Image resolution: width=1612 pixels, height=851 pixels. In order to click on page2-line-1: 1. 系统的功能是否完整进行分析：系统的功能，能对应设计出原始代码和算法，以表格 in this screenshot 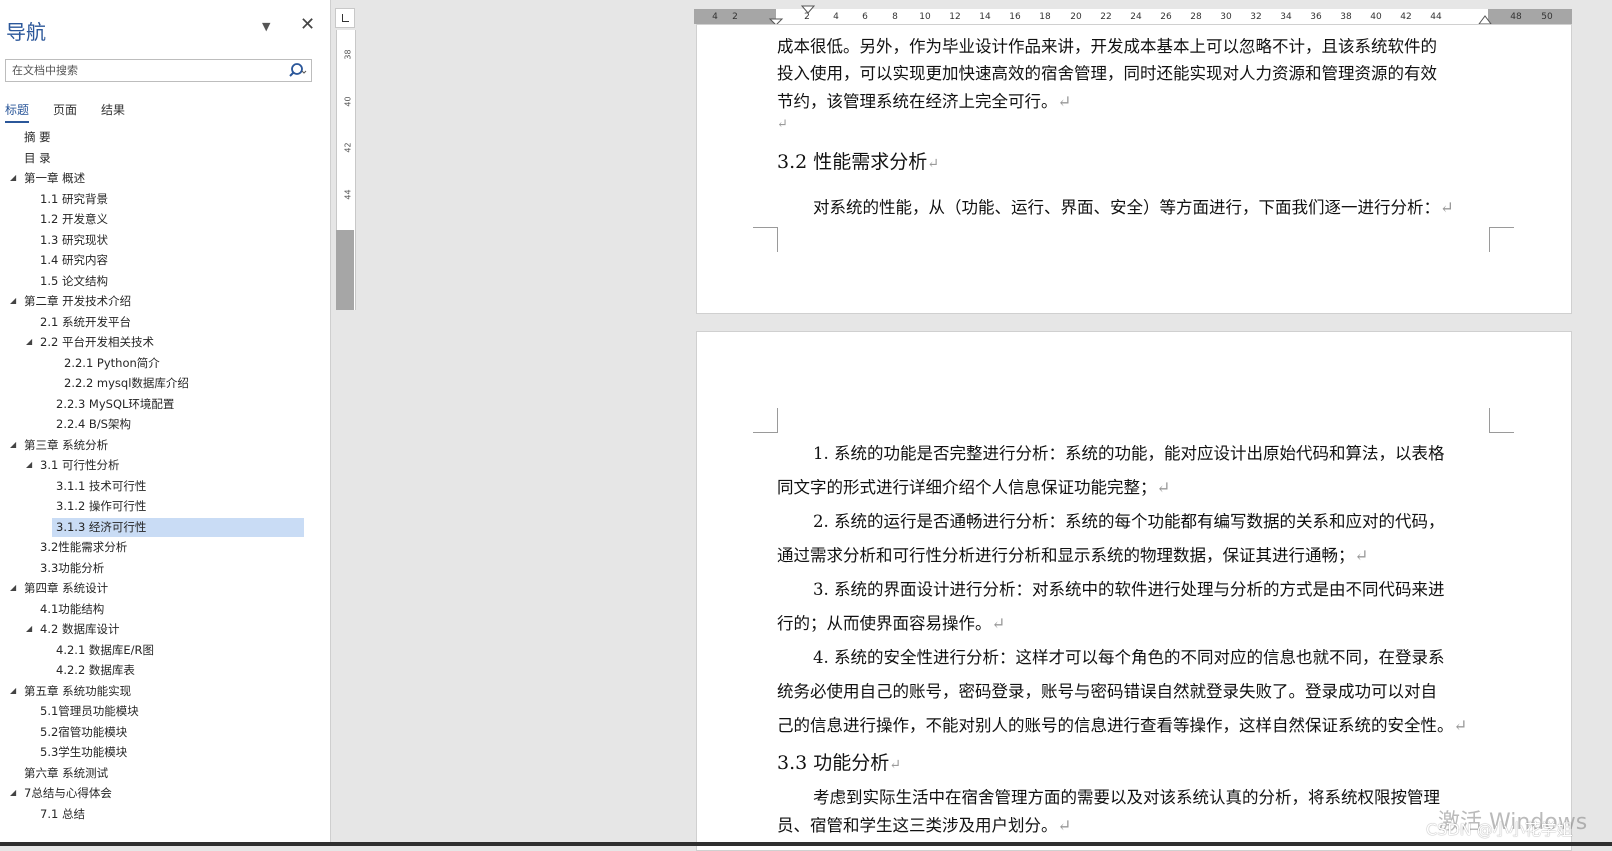, I will do `click(1129, 453)`.